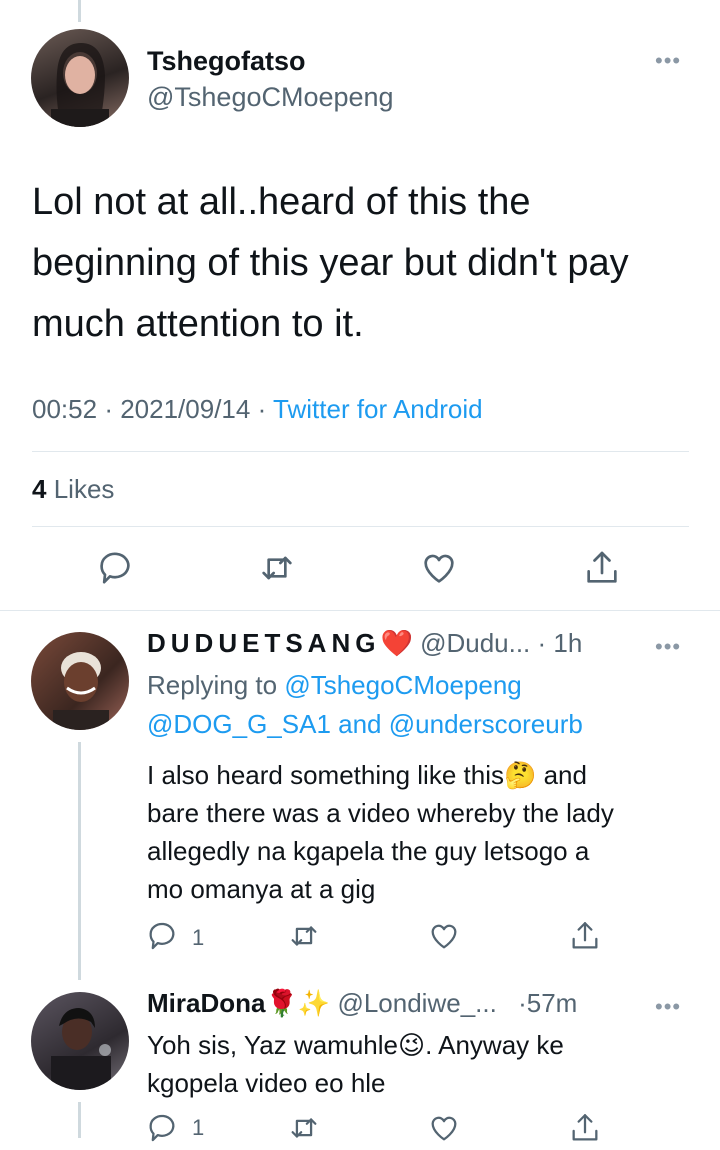 The width and height of the screenshot is (720, 1150). I want to click on replying-to-label: Replying to, so click(212, 685).